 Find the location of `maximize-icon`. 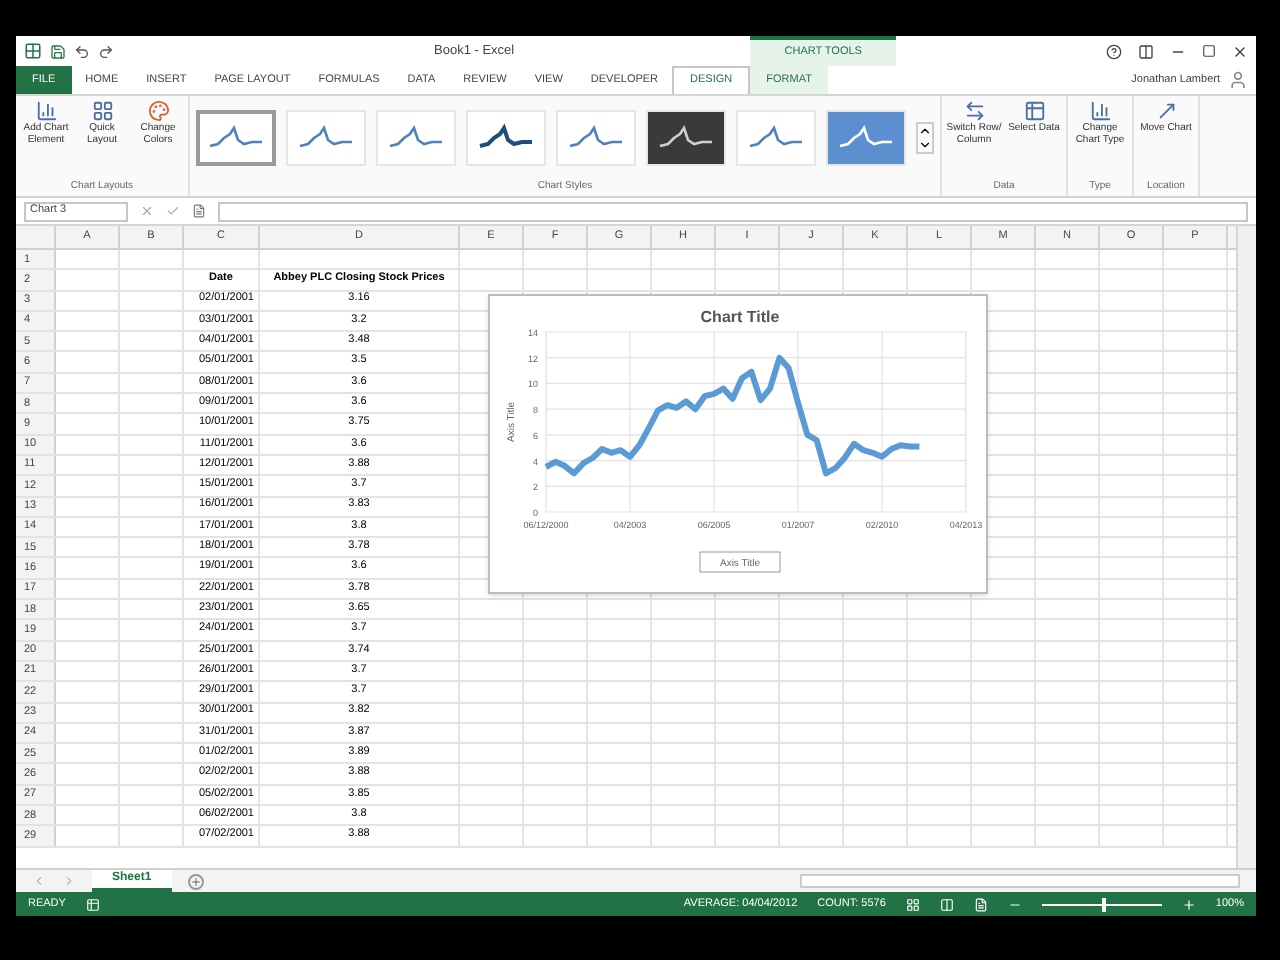

maximize-icon is located at coordinates (1209, 51).